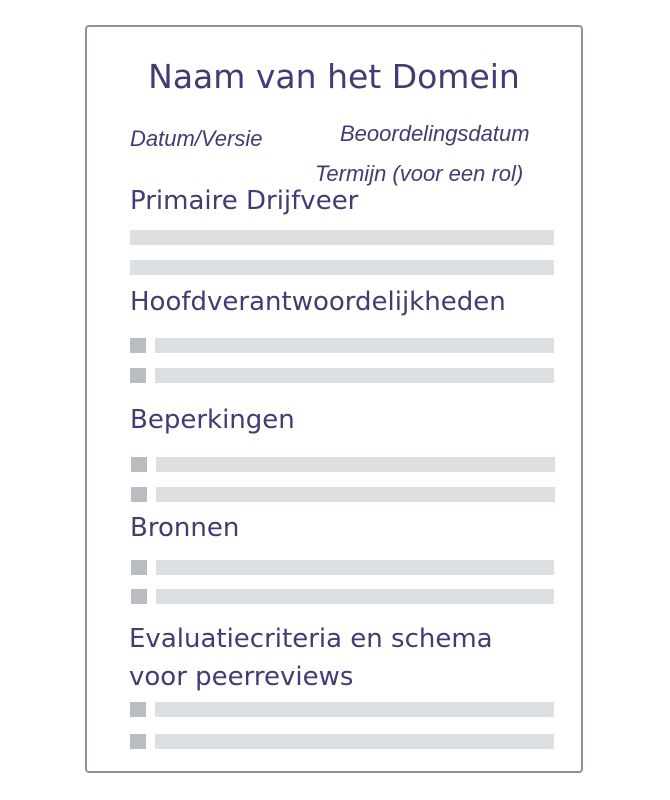 This screenshot has height=800, width=670. I want to click on domain-title: Naam van het Domein, so click(334, 76).